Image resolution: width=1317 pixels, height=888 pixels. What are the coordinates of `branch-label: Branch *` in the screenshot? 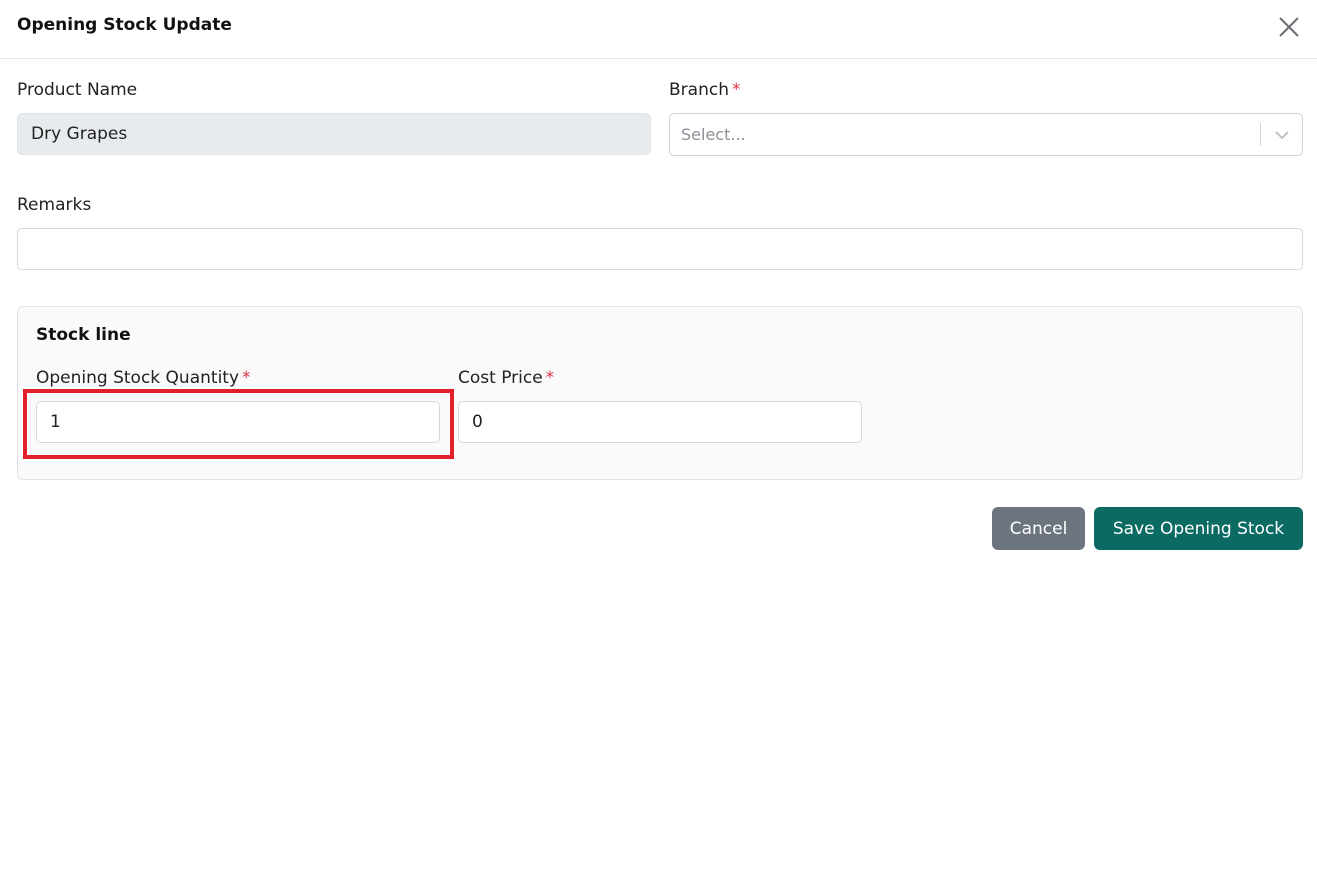 It's located at (704, 90).